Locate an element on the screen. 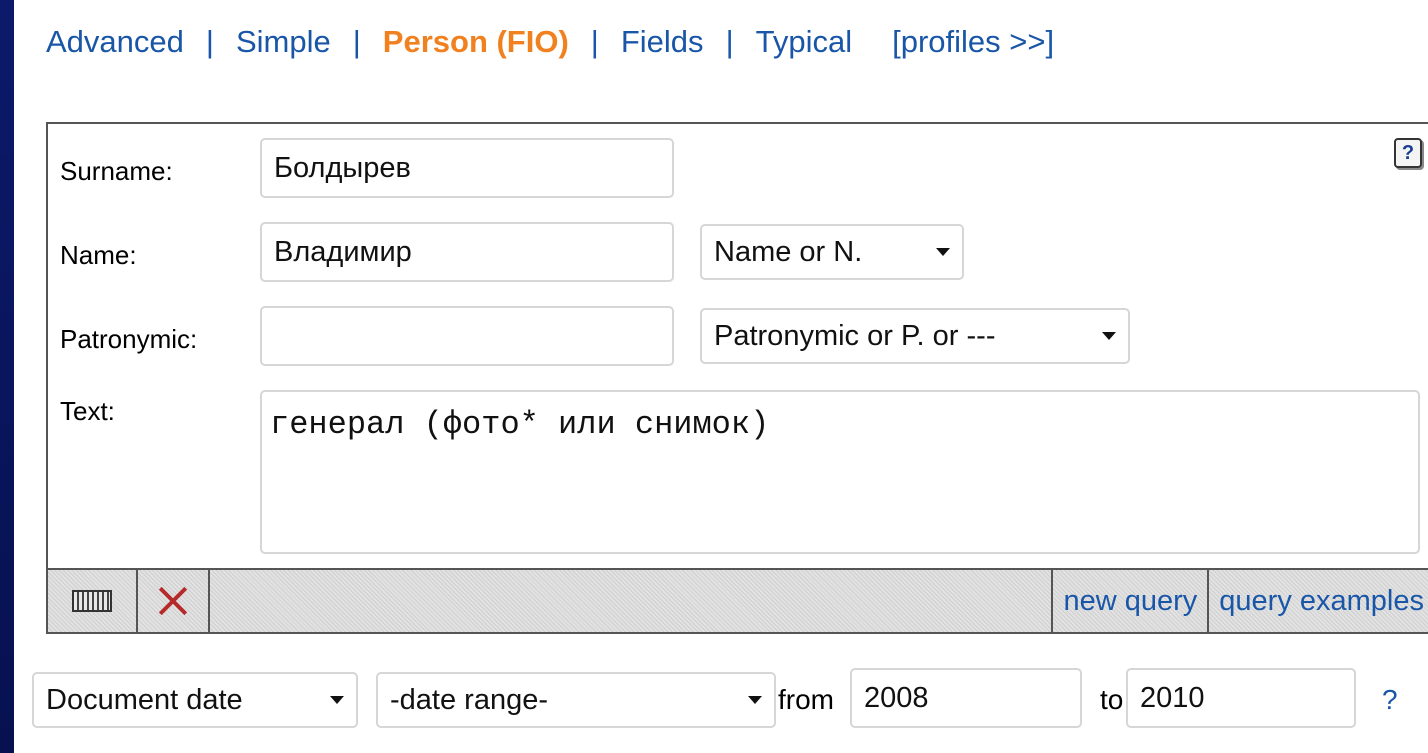 This screenshot has height=753, width=1428. date-type-value: Document date is located at coordinates (144, 699).